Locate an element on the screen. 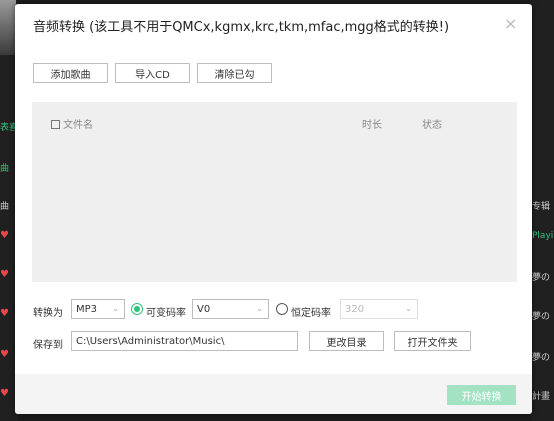 The width and height of the screenshot is (554, 421). cbr-radio is located at coordinates (282, 309).